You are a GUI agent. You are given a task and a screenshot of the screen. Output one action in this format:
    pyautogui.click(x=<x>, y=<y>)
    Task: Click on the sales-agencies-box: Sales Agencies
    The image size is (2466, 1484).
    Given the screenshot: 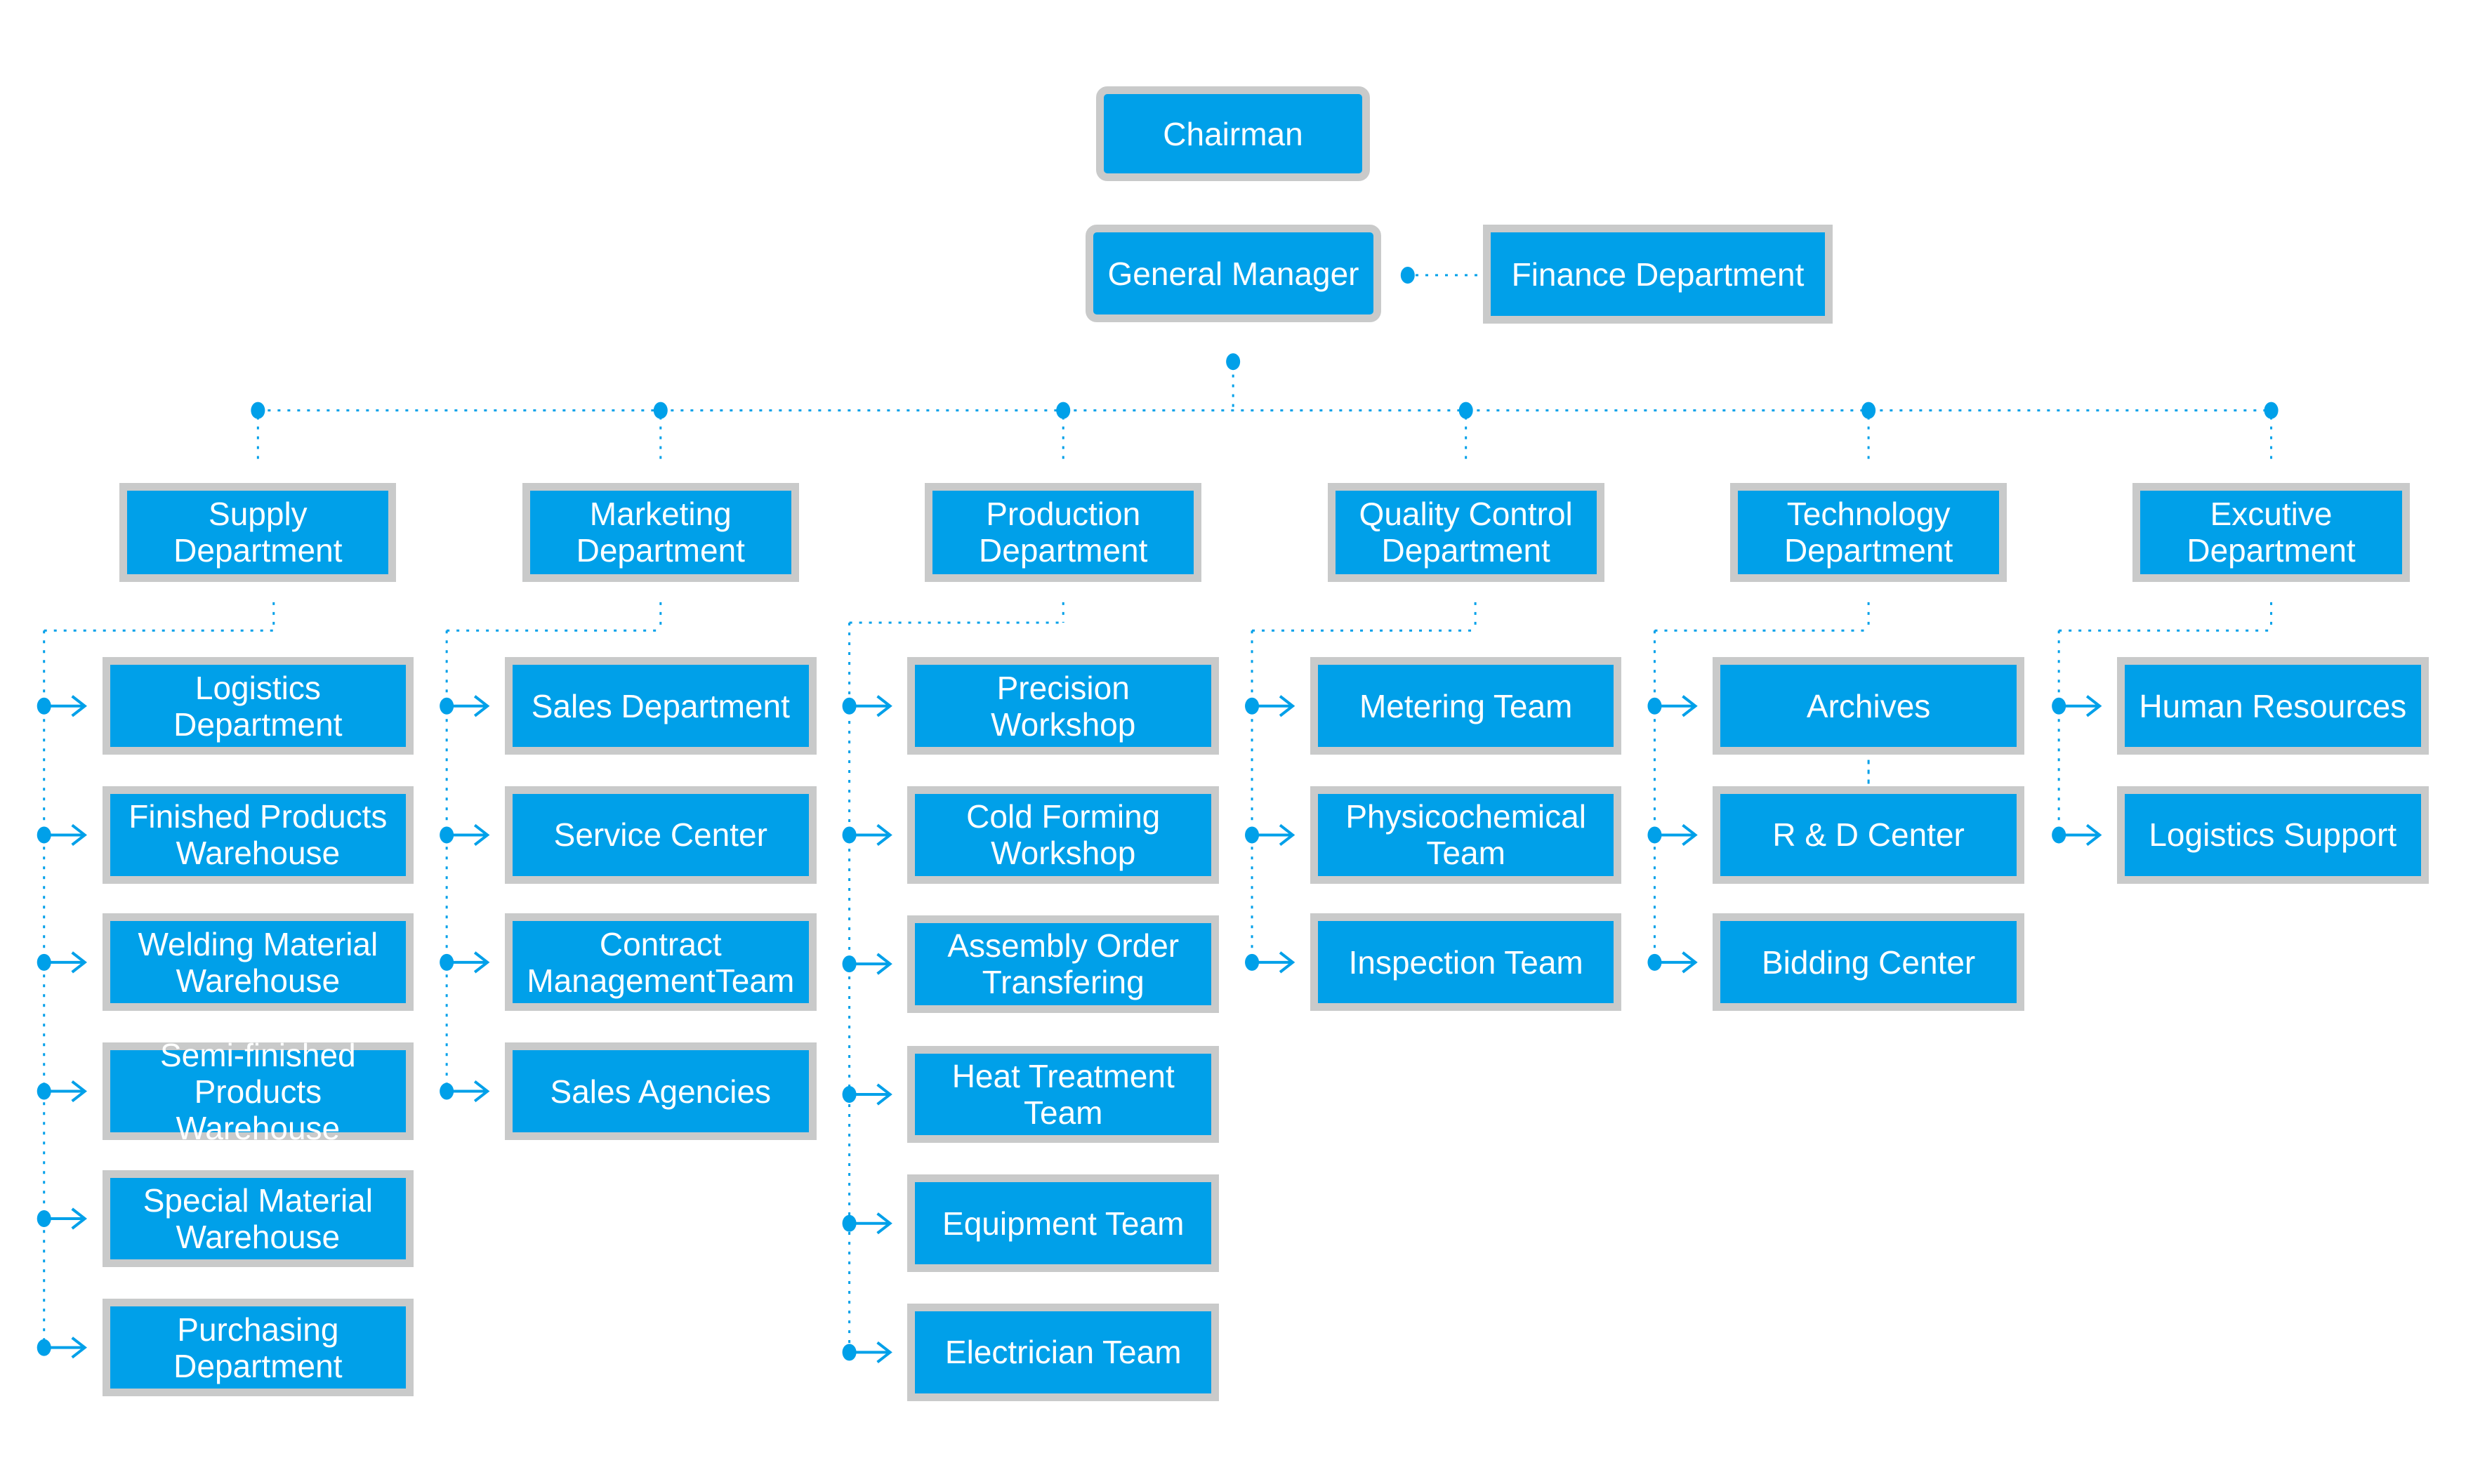 What is the action you would take?
    pyautogui.click(x=661, y=1091)
    